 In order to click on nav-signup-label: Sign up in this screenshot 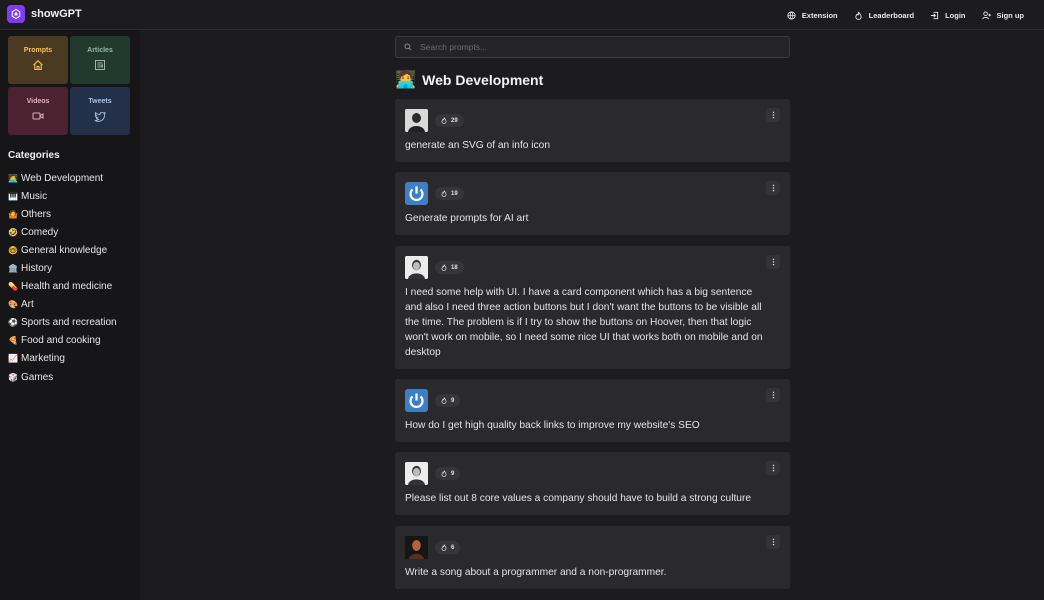, I will do `click(1010, 15)`.